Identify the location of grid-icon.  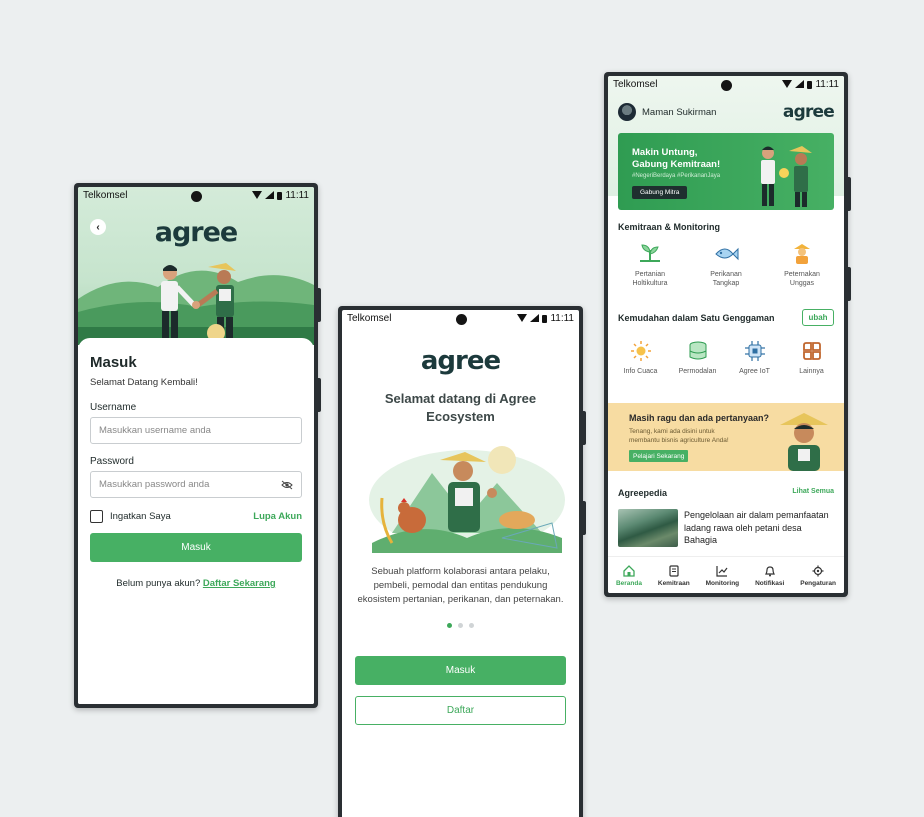
(811, 351).